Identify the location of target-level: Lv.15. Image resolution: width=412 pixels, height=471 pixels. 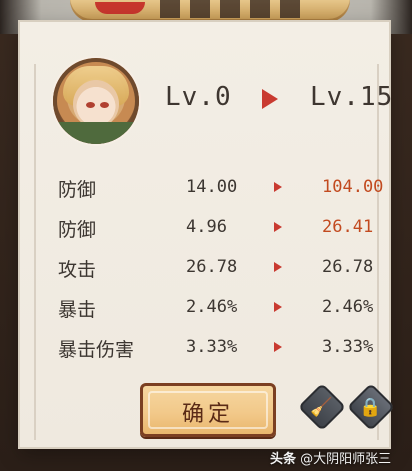
(352, 97).